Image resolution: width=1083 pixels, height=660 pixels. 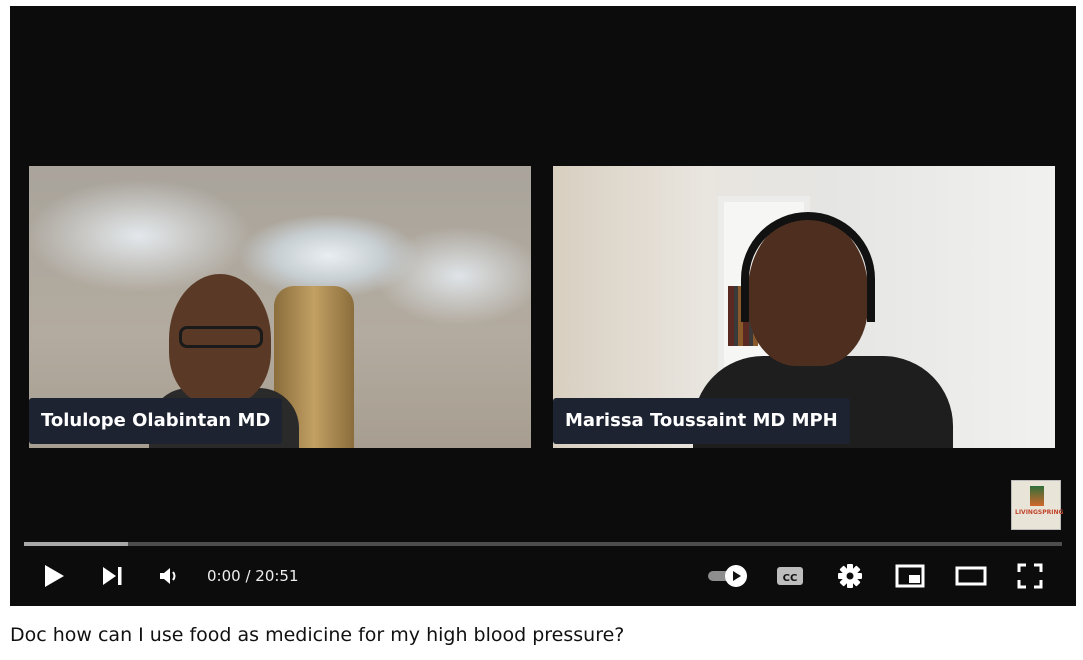 I want to click on settings-button, so click(x=850, y=576).